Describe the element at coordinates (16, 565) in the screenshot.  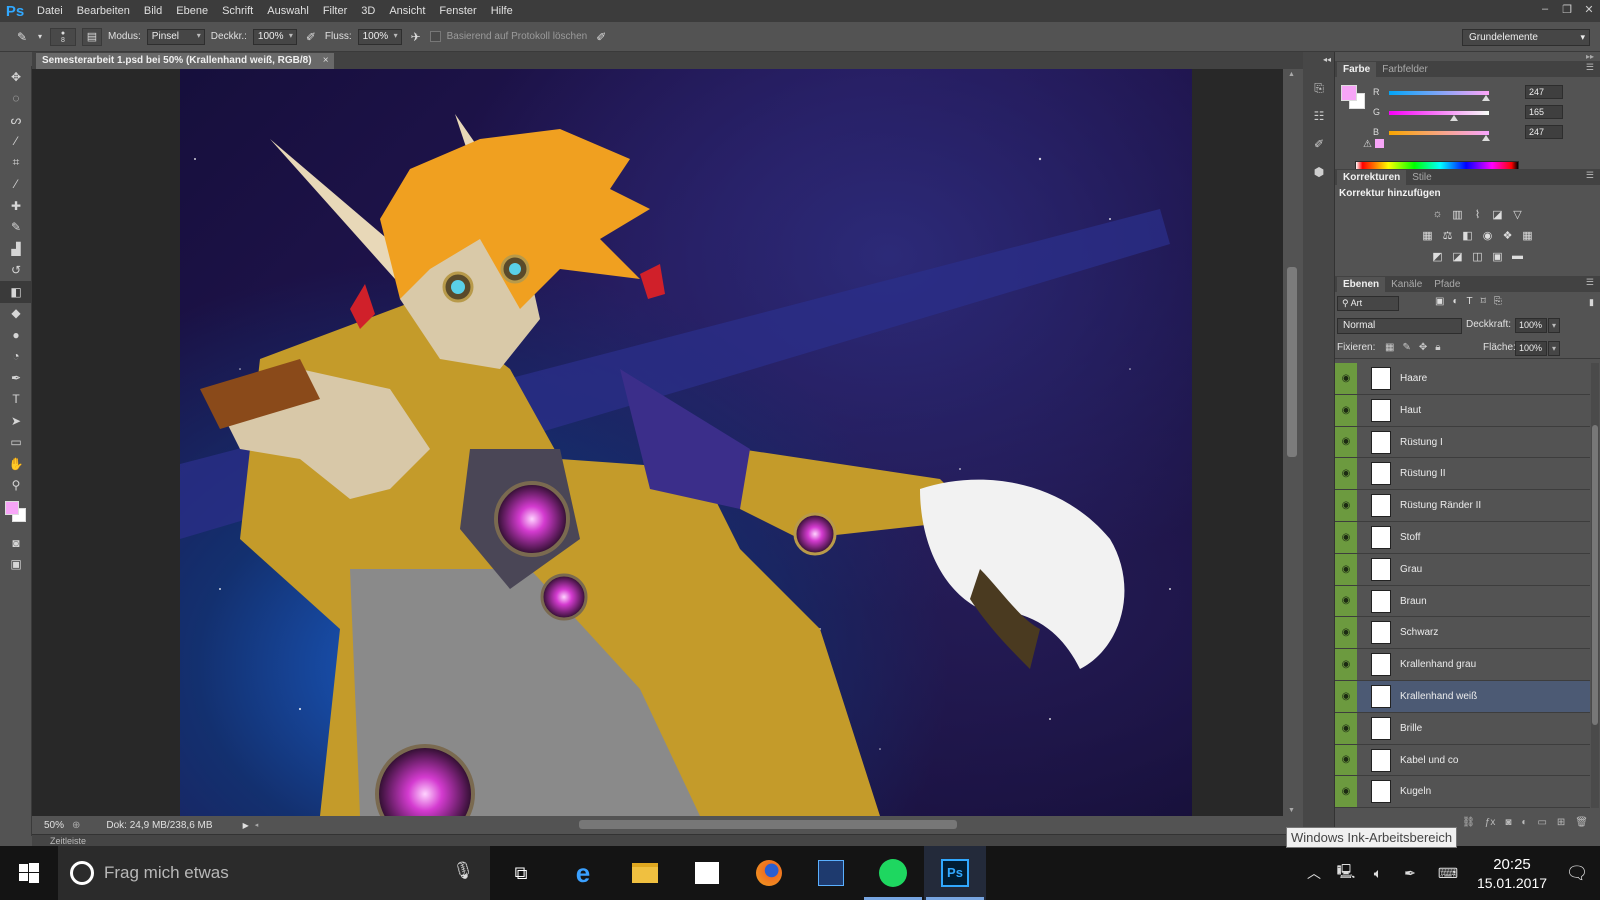
I see `screen-mode-icon: ▣` at that location.